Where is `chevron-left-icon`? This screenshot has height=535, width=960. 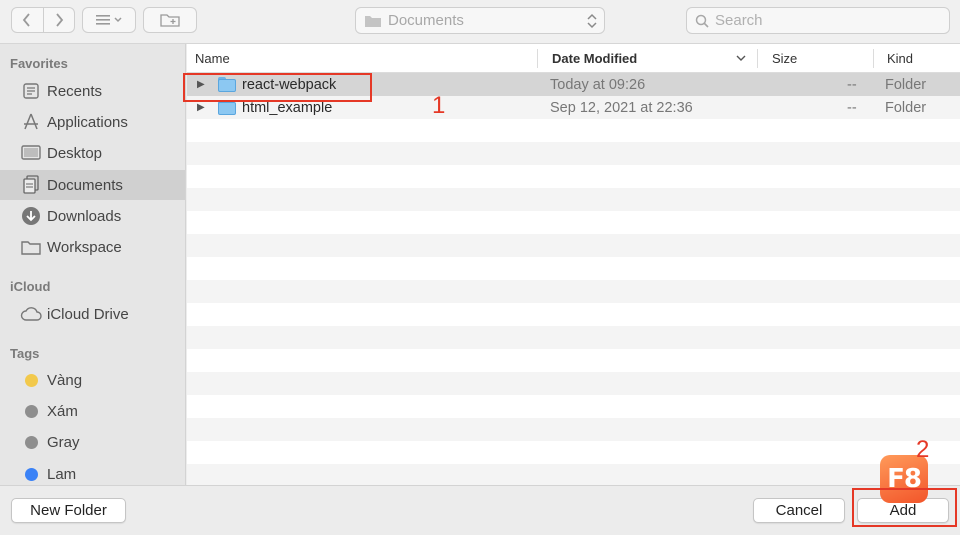 chevron-left-icon is located at coordinates (27, 20).